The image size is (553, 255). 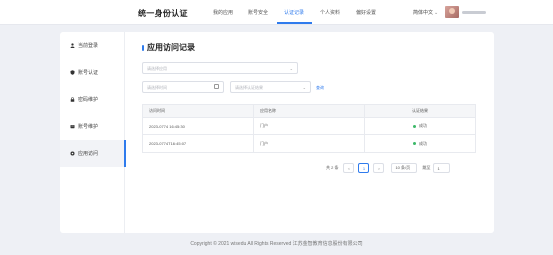 I want to click on query-button: 查询, so click(x=320, y=88).